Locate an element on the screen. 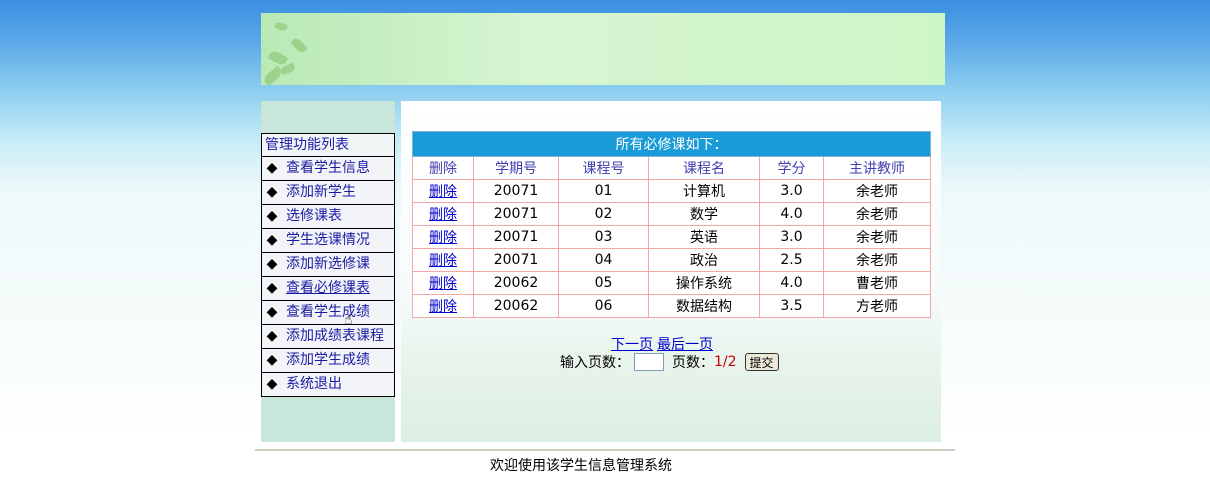  table-row: 删除 20071 04 政治 2.5 余老师 is located at coordinates (671, 260).